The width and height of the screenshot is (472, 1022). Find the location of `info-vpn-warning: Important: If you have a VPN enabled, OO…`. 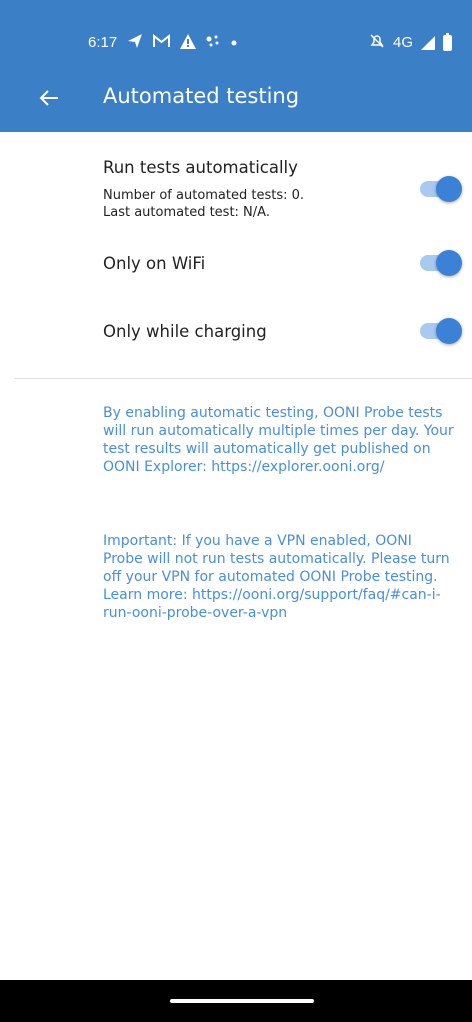

info-vpn-warning: Important: If you have a VPN enabled, OO… is located at coordinates (276, 577).